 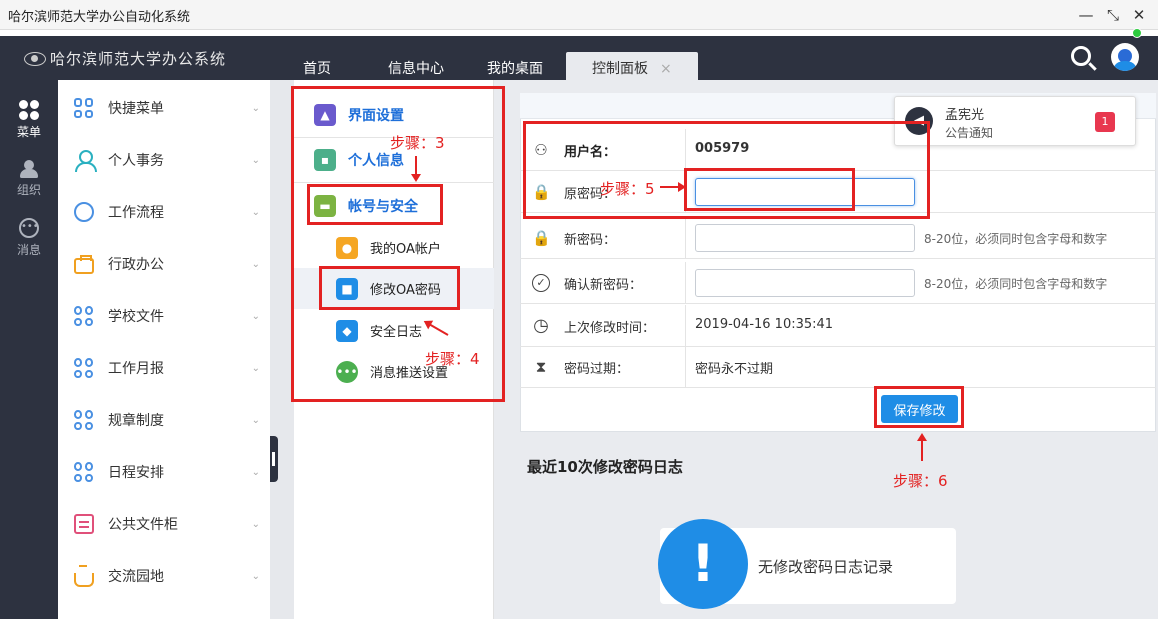 I want to click on menu-item-label: 规章制度, so click(x=136, y=421).